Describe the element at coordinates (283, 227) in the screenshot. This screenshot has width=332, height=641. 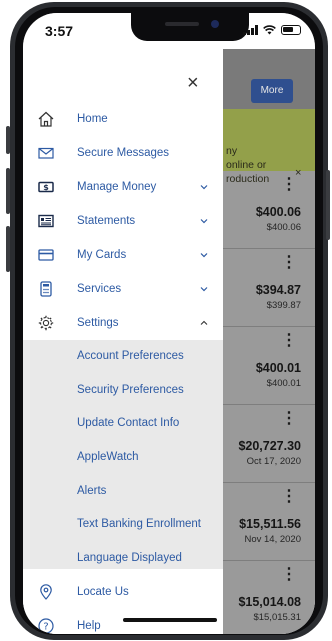
I see `account-sub: $400.06` at that location.